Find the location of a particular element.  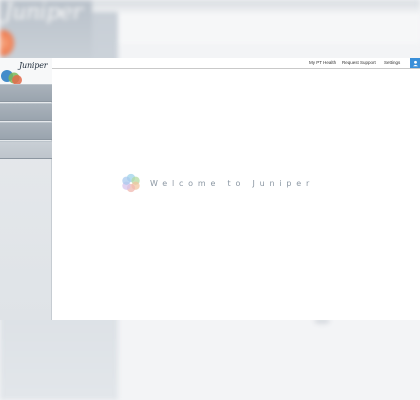

user-menu-button is located at coordinates (415, 63).